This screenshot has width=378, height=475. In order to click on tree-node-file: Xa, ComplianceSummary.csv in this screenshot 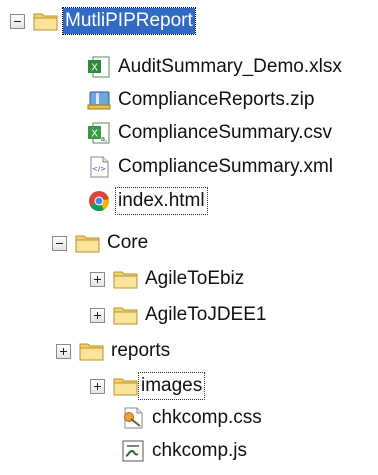, I will do `click(210, 133)`.